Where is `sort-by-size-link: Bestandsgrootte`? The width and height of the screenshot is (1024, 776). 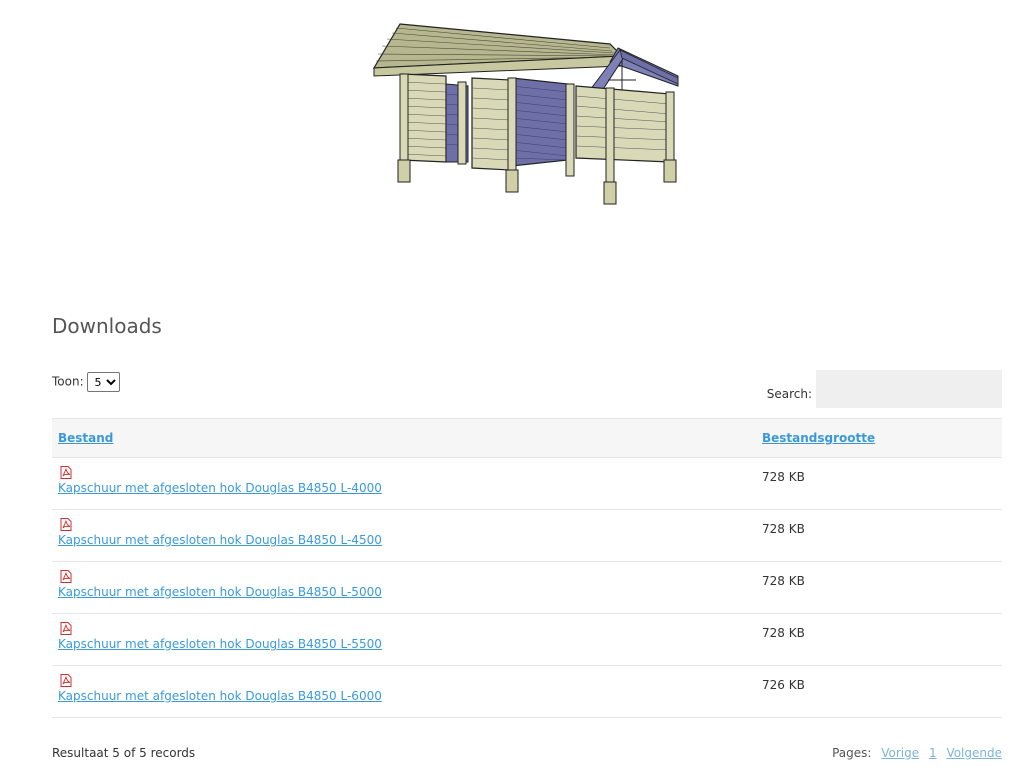
sort-by-size-link: Bestandsgrootte is located at coordinates (818, 438).